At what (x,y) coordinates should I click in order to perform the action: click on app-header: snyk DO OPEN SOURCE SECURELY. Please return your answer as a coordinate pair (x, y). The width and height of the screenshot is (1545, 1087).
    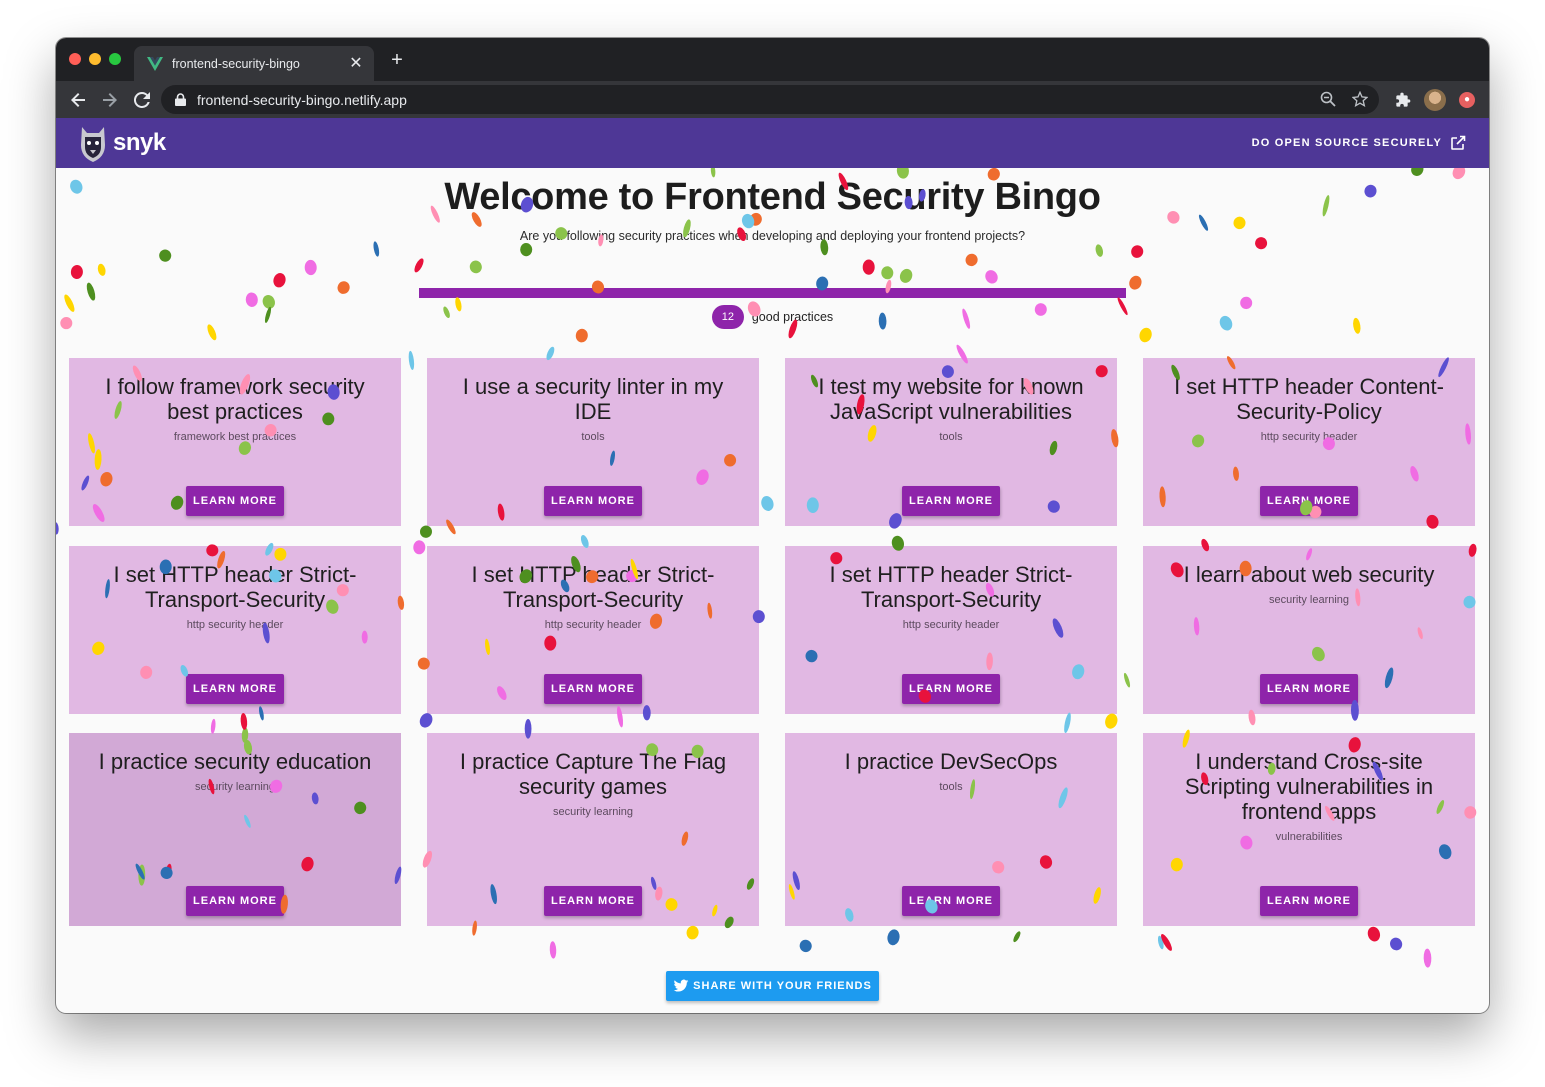
    Looking at the image, I should click on (772, 143).